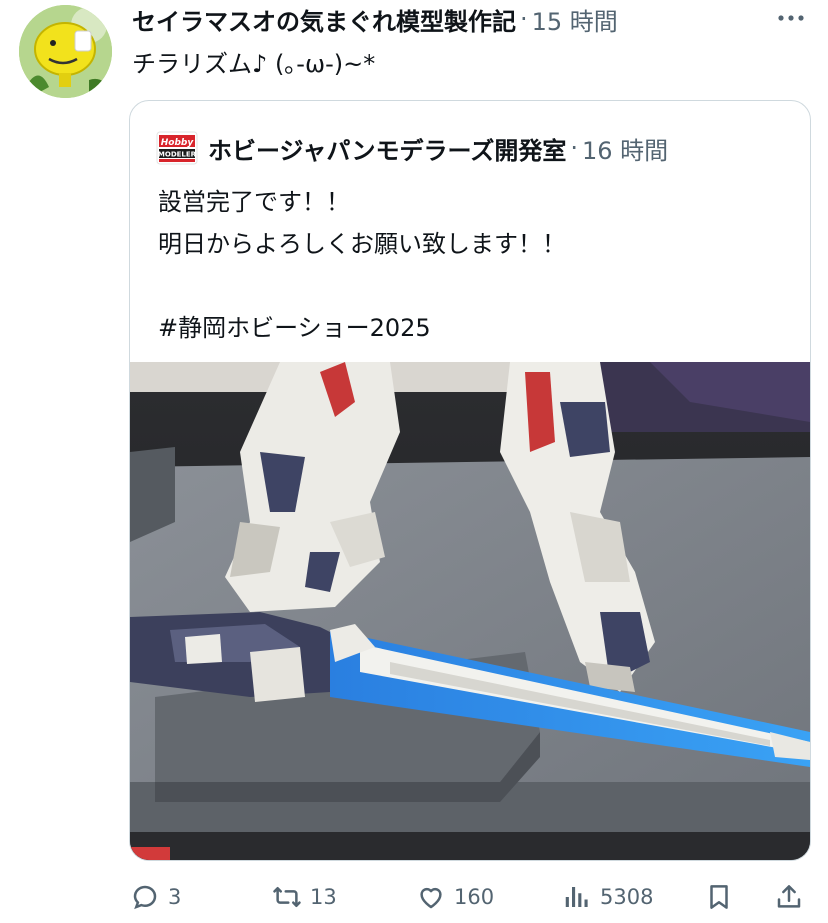 The image size is (828, 923). Describe the element at coordinates (178, 143) in the screenshot. I see `svg-text: Hobby` at that location.